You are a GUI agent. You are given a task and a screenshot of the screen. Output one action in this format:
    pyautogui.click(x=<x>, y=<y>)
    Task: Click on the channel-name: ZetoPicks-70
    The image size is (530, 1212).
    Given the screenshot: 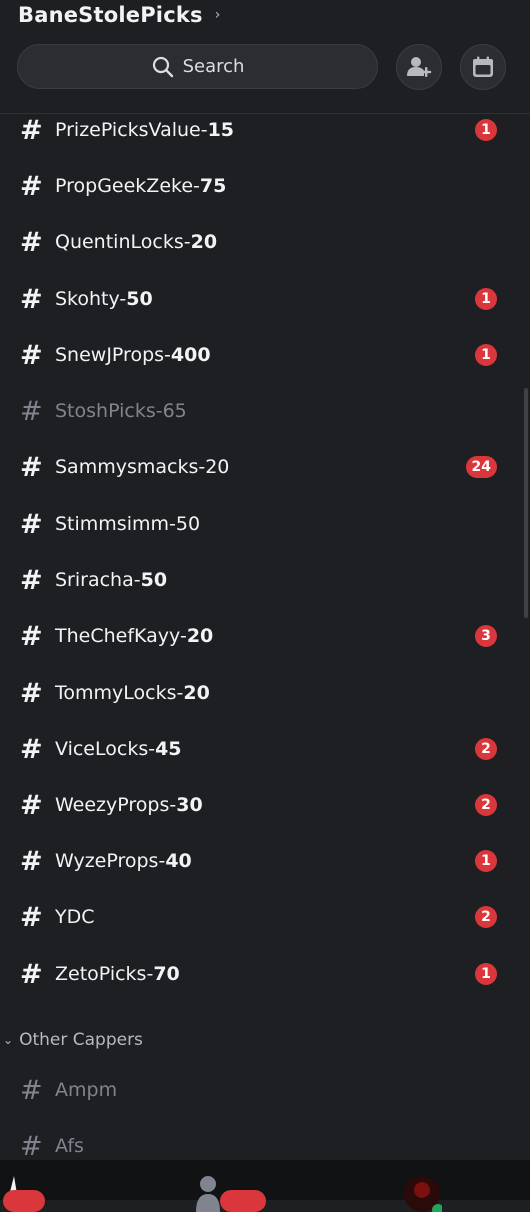 What is the action you would take?
    pyautogui.click(x=117, y=974)
    